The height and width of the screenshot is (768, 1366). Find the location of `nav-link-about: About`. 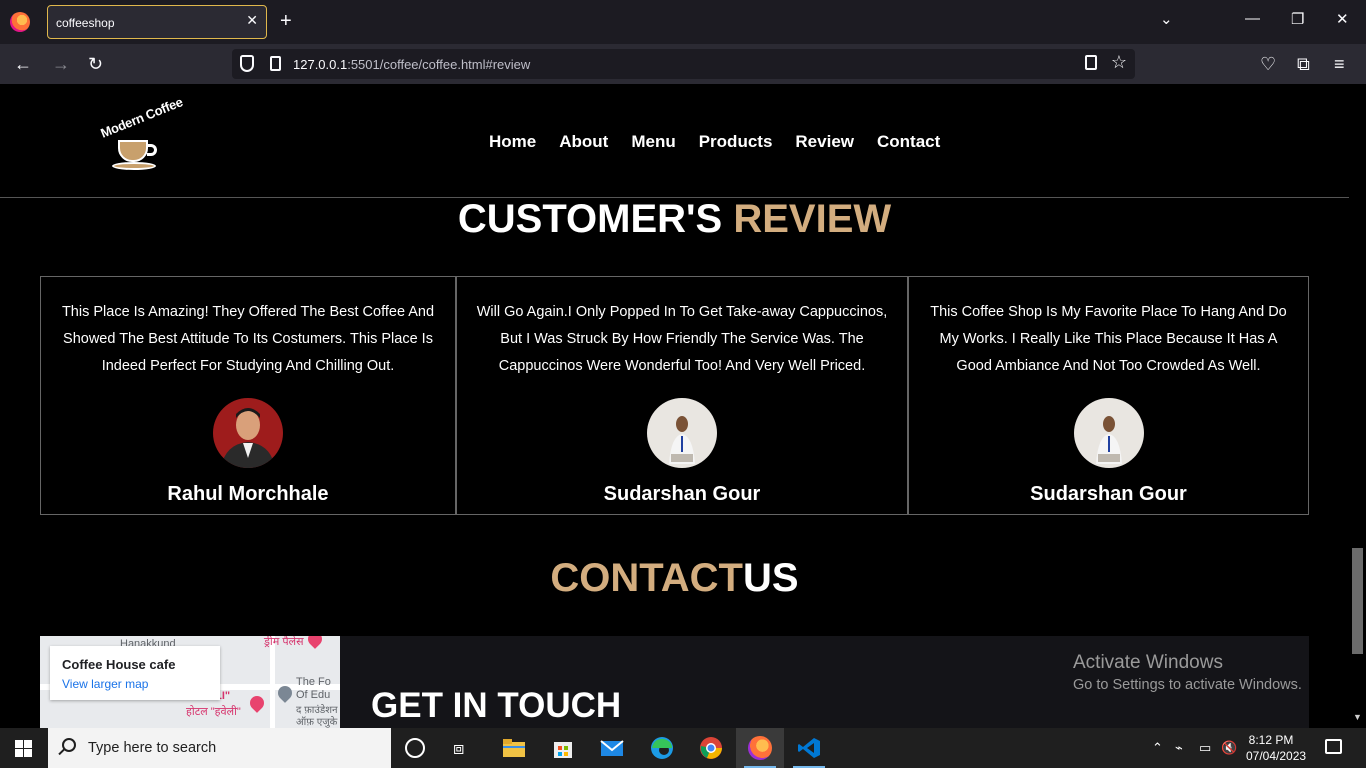

nav-link-about: About is located at coordinates (583, 142).